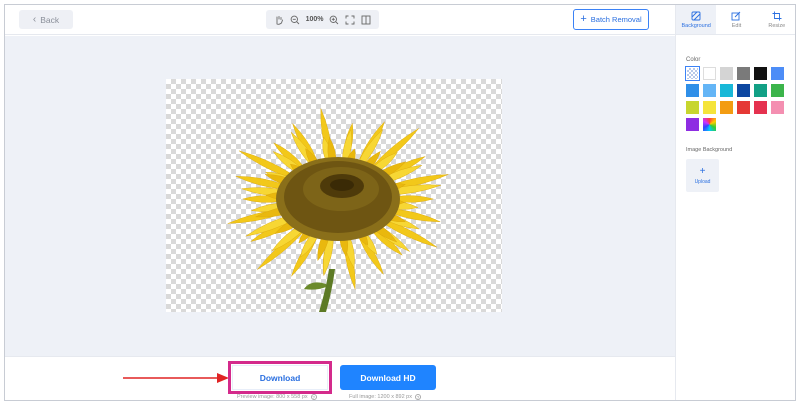 The height and width of the screenshot is (405, 800). I want to click on red-arrow-icon, so click(176, 378).